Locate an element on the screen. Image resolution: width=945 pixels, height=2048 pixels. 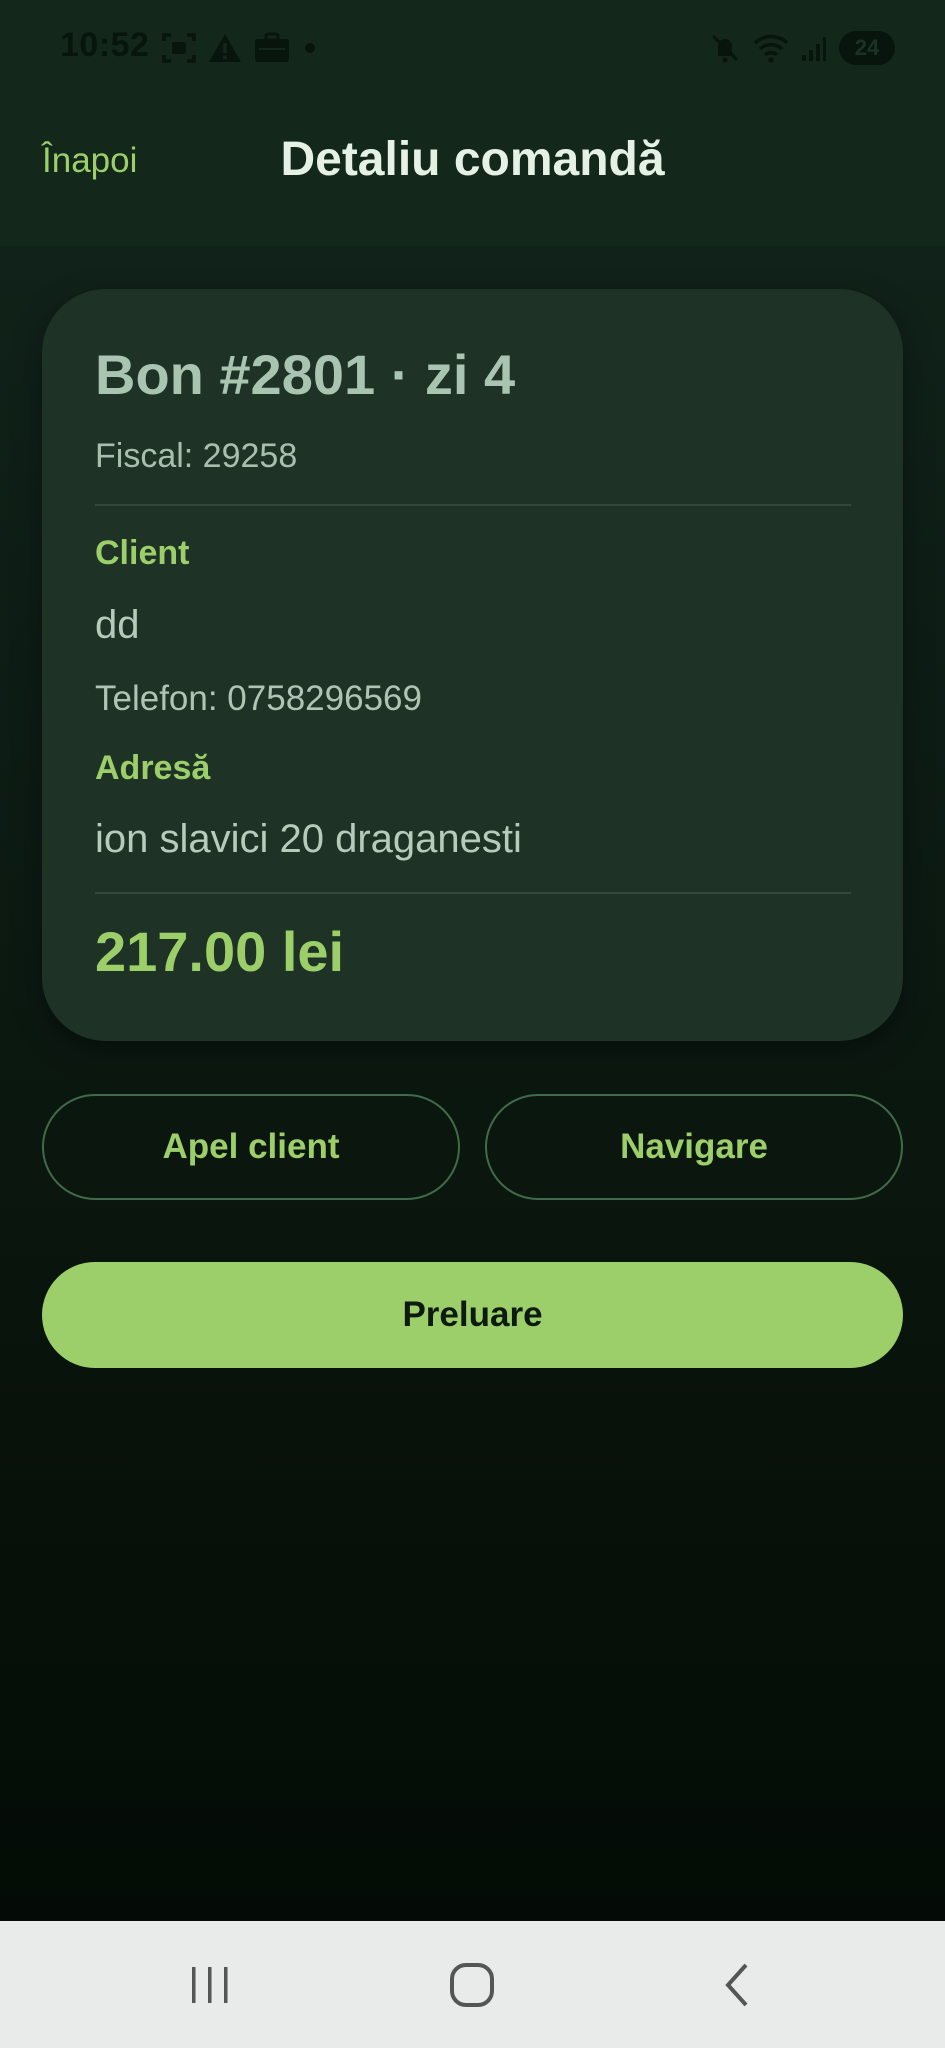
status-icons-left is located at coordinates (240, 48).